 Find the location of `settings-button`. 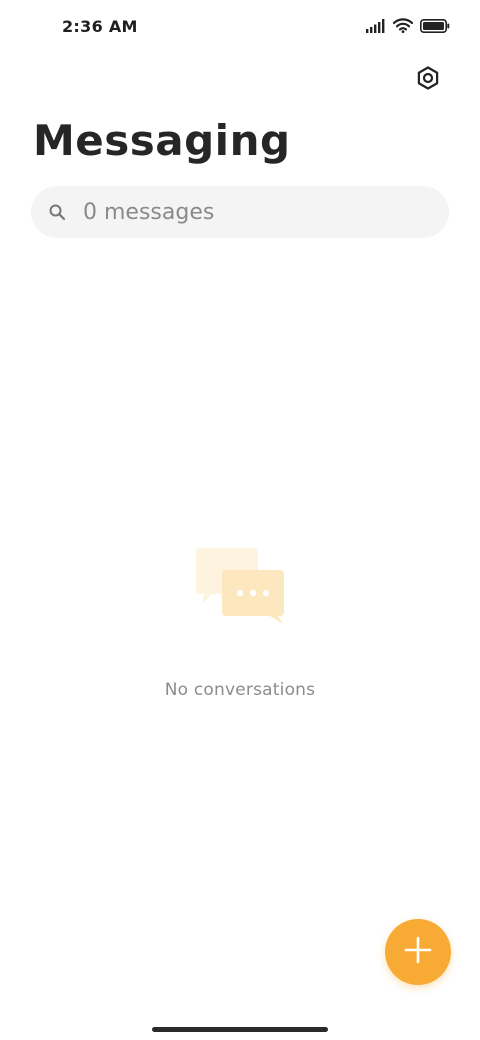

settings-button is located at coordinates (428, 80).